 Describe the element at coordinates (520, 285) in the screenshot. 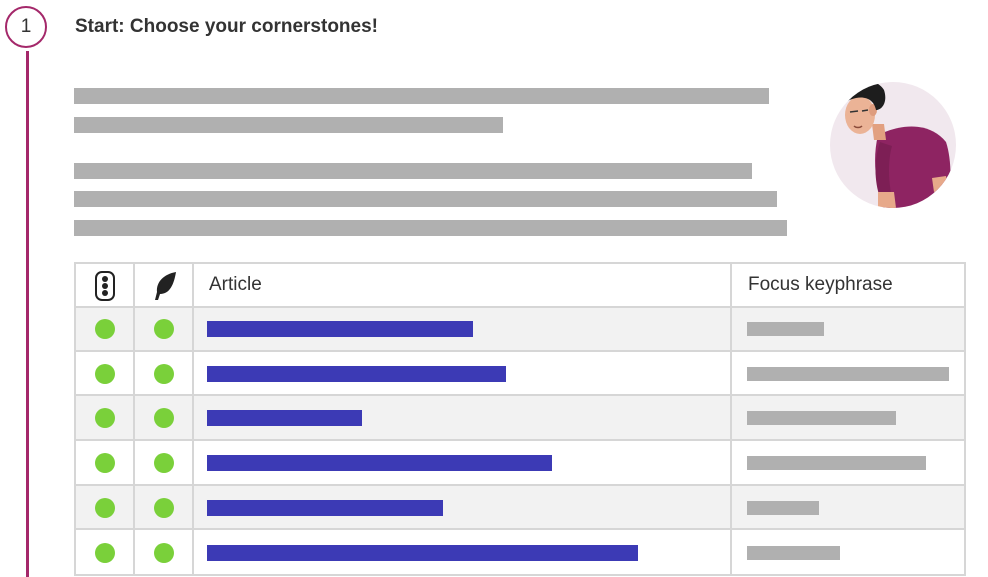

I see `table-header-row: Article Focus keyphrase` at that location.